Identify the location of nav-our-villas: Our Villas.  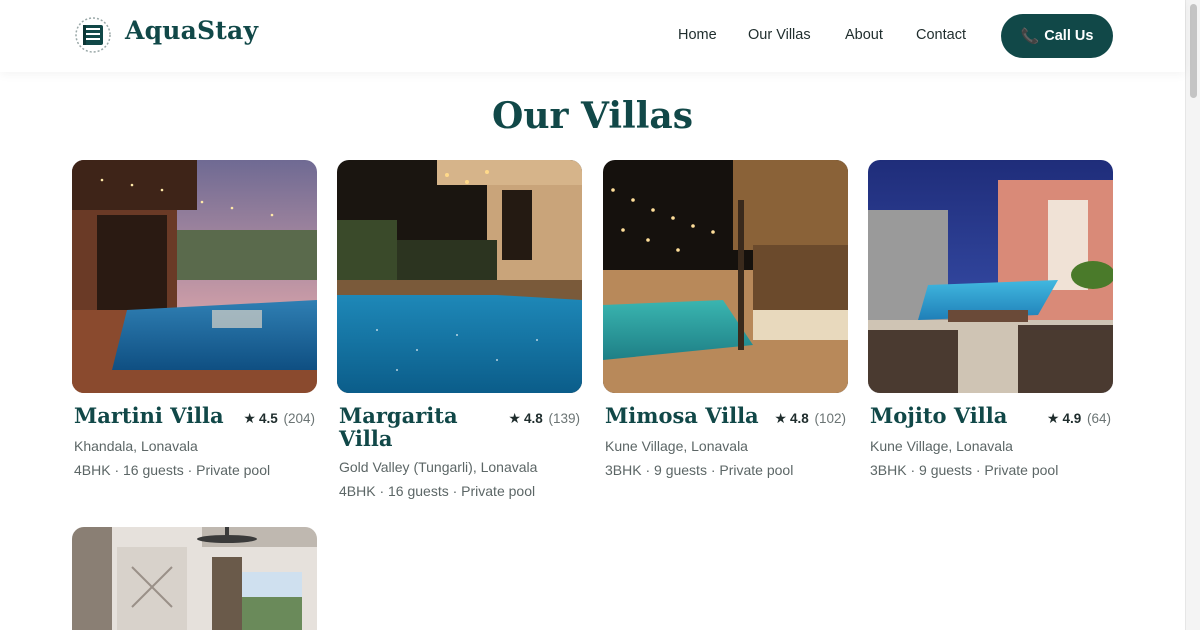
(779, 35).